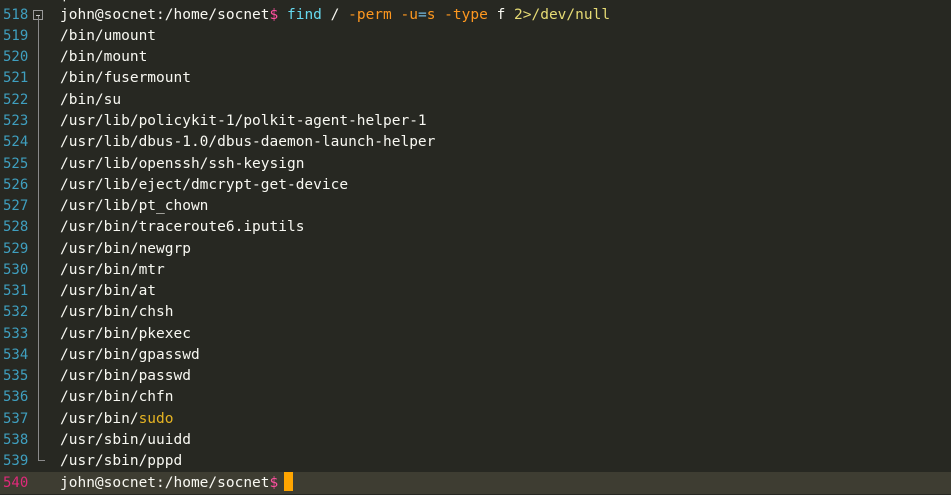  What do you see at coordinates (466, 15) in the screenshot?
I see `type-option: -type` at bounding box center [466, 15].